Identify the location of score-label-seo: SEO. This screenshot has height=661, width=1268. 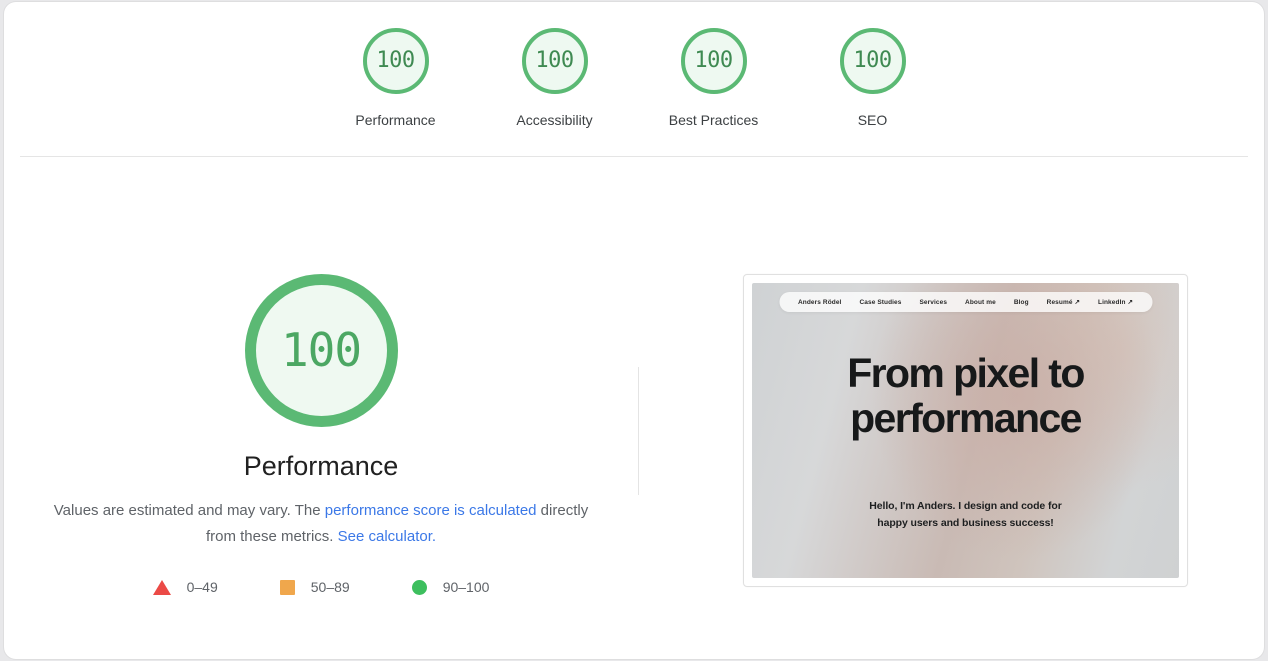
(872, 120).